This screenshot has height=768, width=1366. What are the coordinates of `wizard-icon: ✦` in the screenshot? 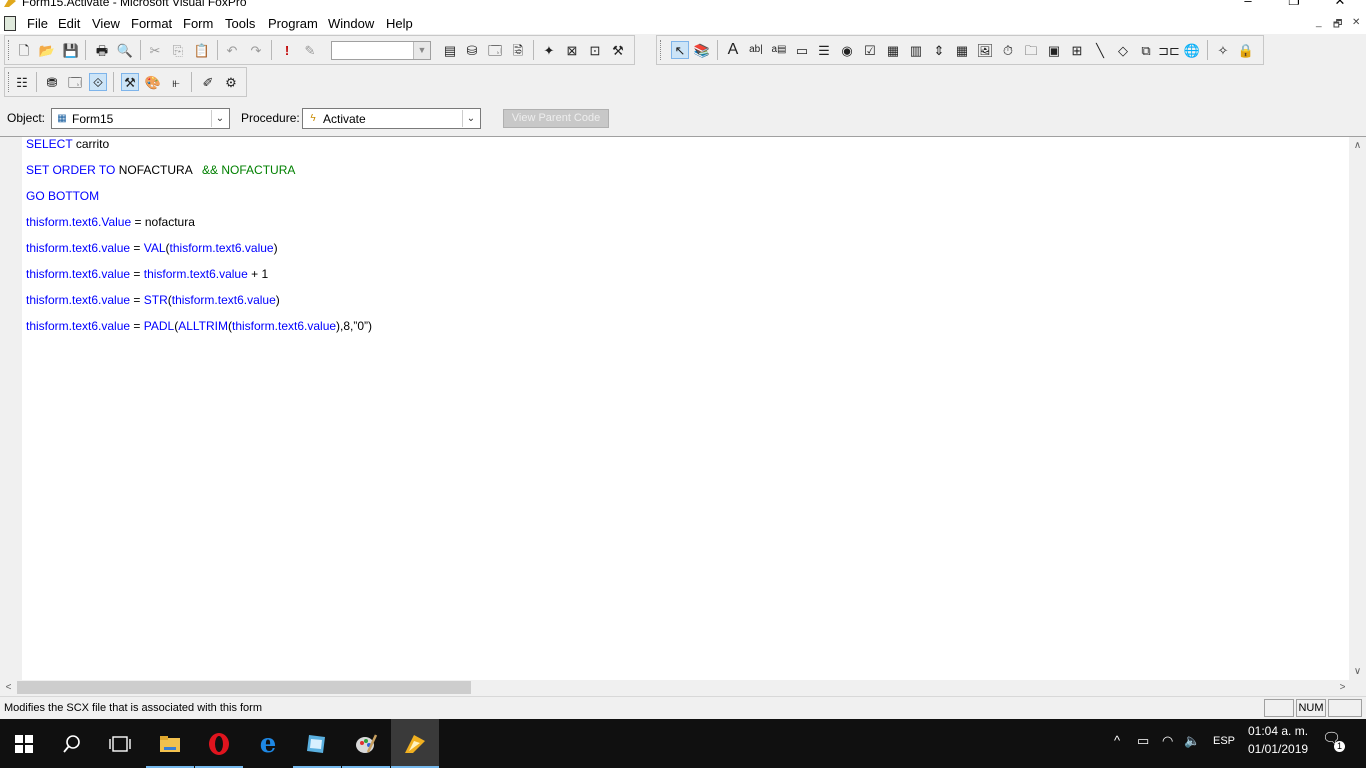 It's located at (549, 50).